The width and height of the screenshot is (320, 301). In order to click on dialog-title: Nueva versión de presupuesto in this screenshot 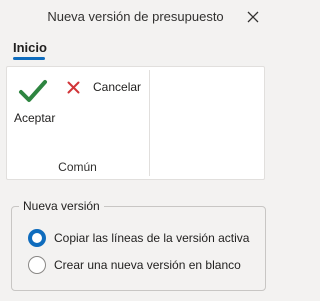, I will do `click(135, 16)`.